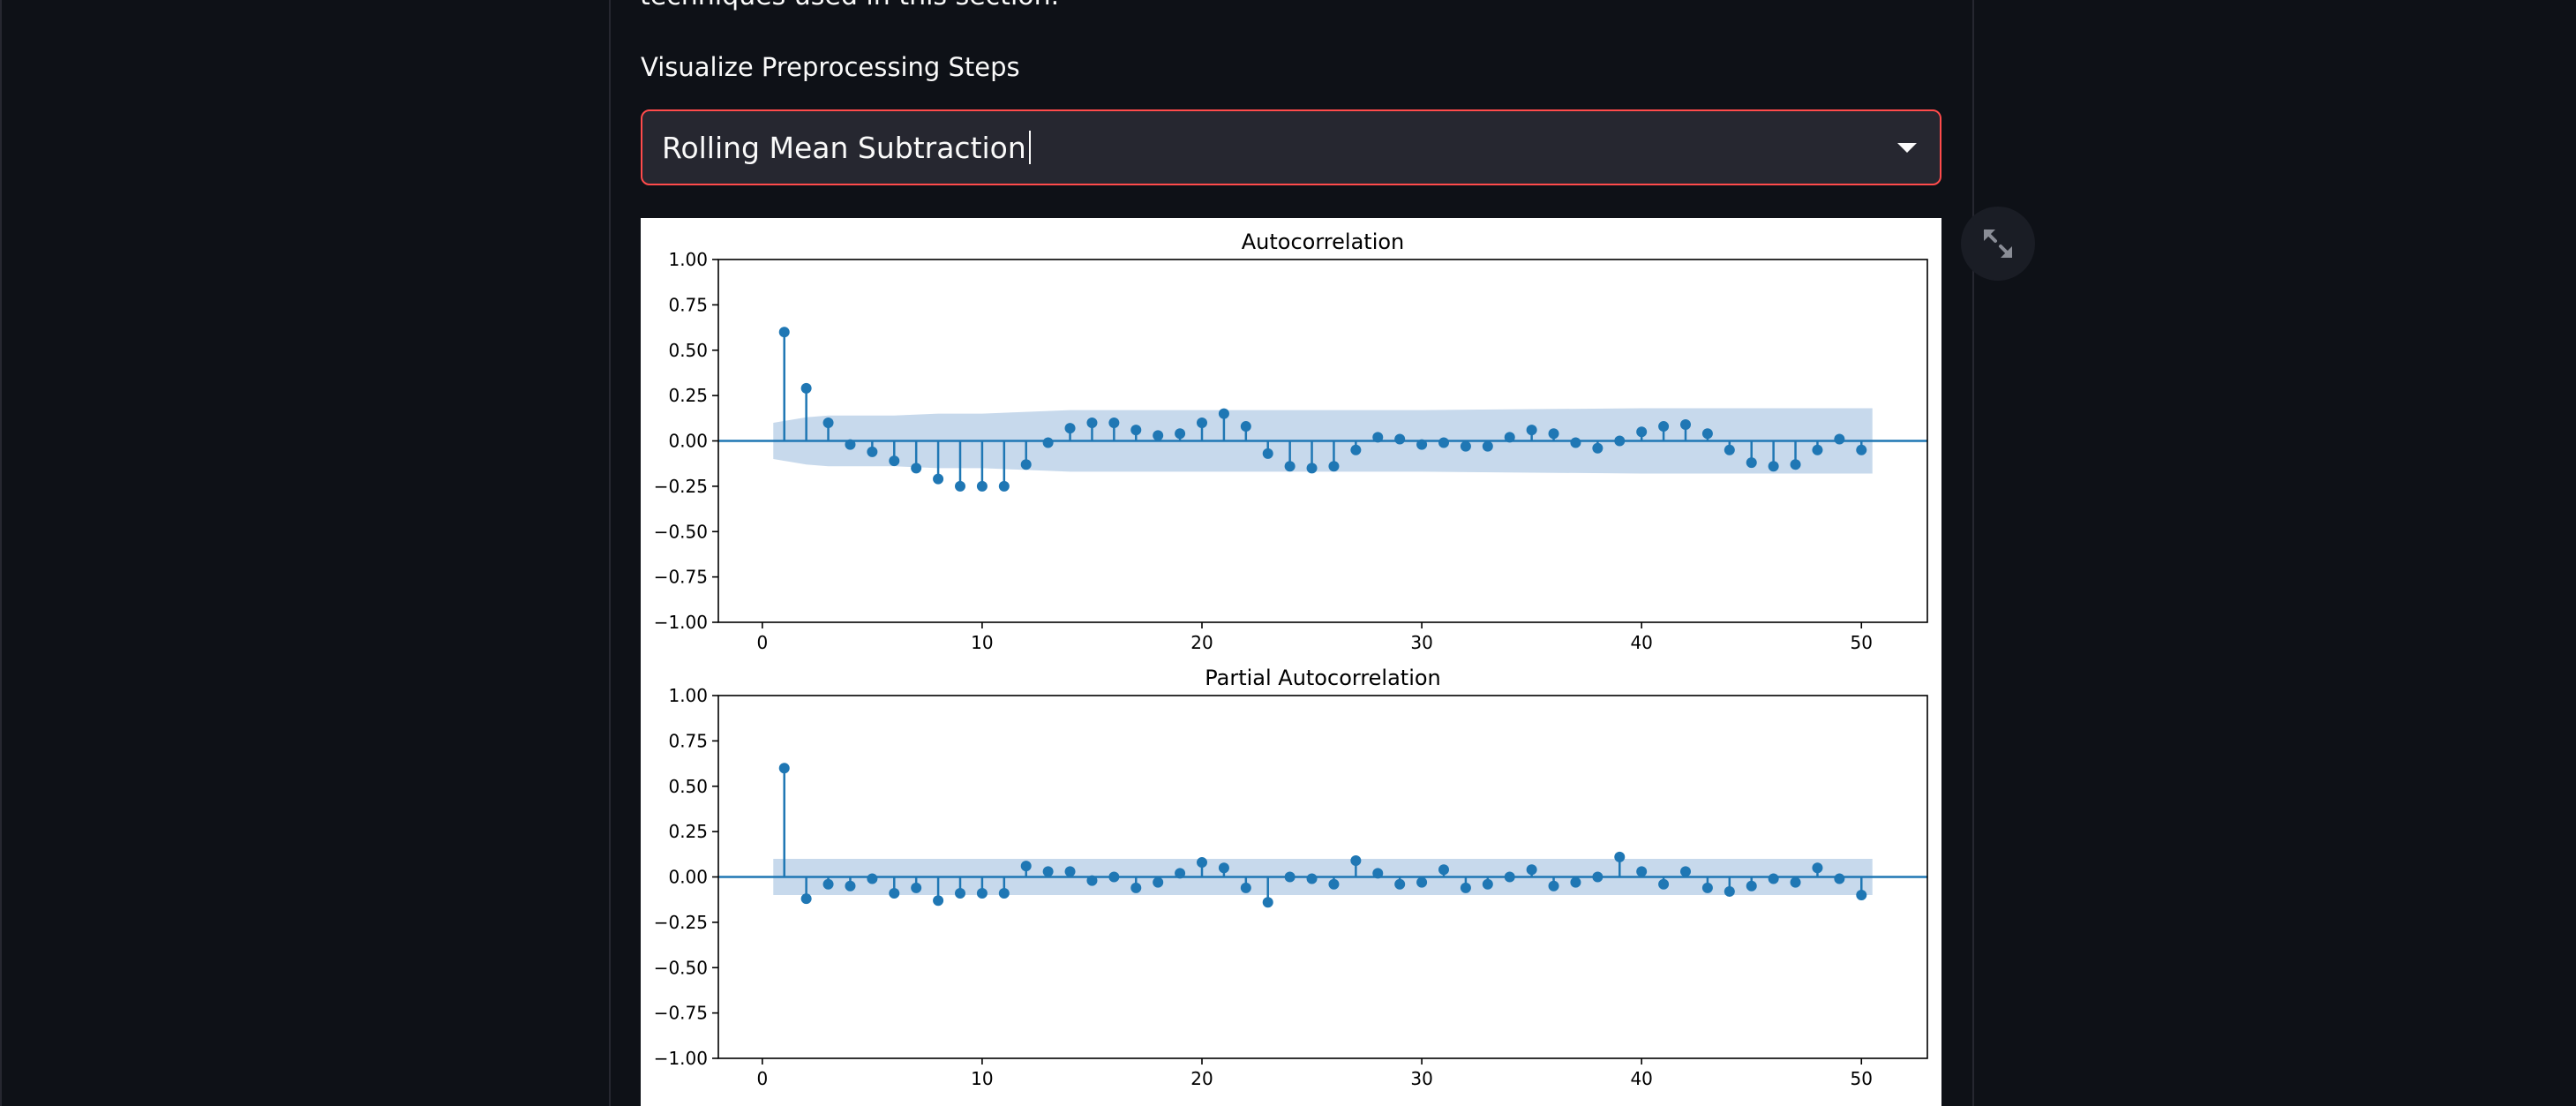  What do you see at coordinates (1641, 642) in the screenshot?
I see `x-tick-label: 40` at bounding box center [1641, 642].